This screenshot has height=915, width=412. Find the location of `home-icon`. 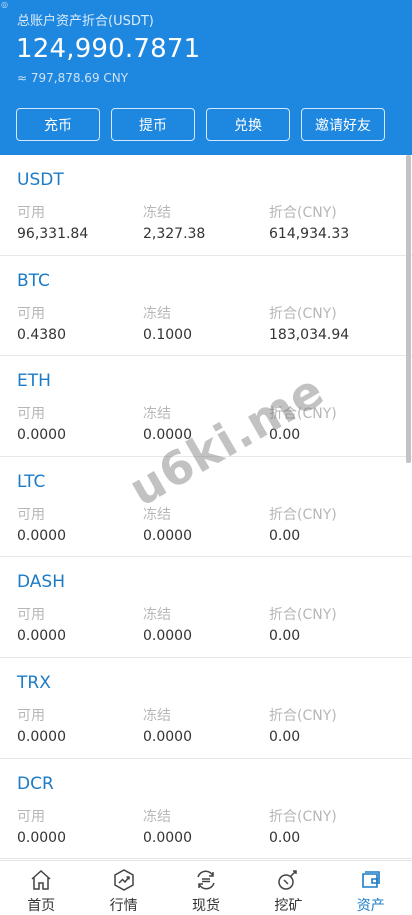

home-icon is located at coordinates (41, 879).